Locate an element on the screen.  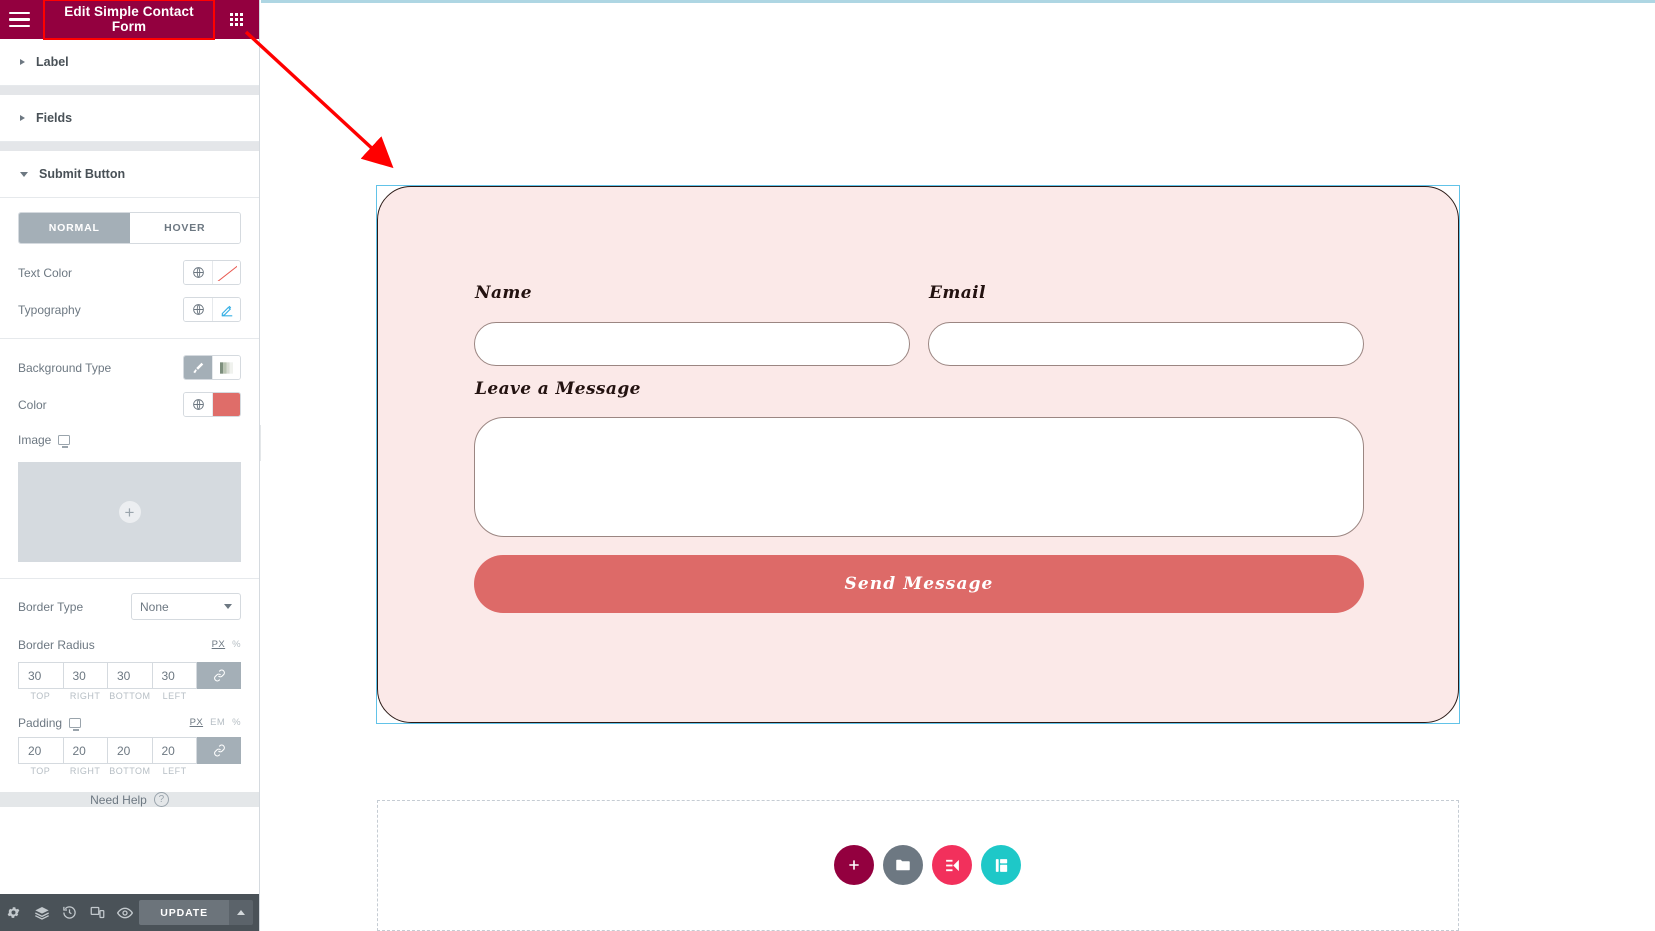
control-label: Border Radius is located at coordinates (56, 644).